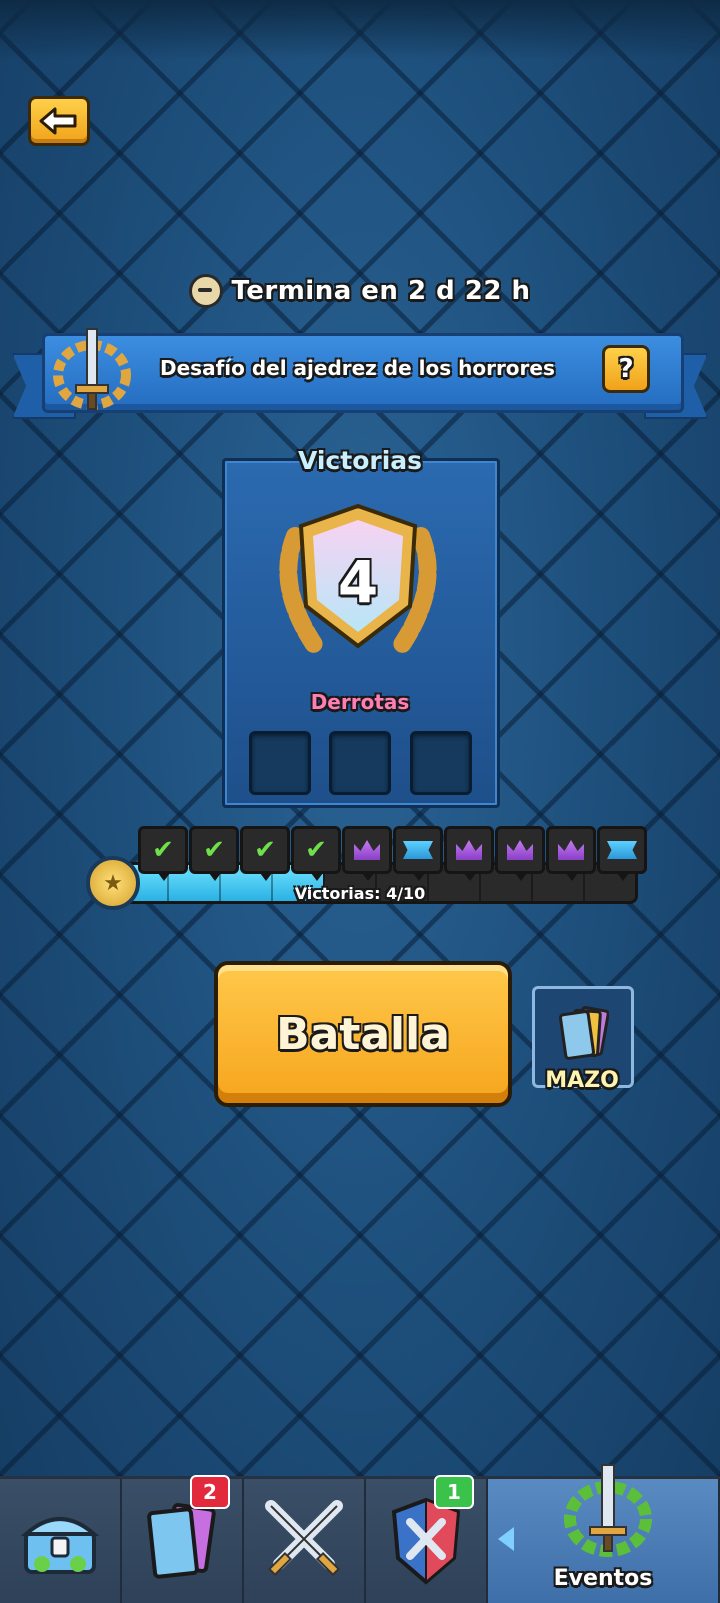  I want to click on battle-button: Batalla, so click(363, 1034).